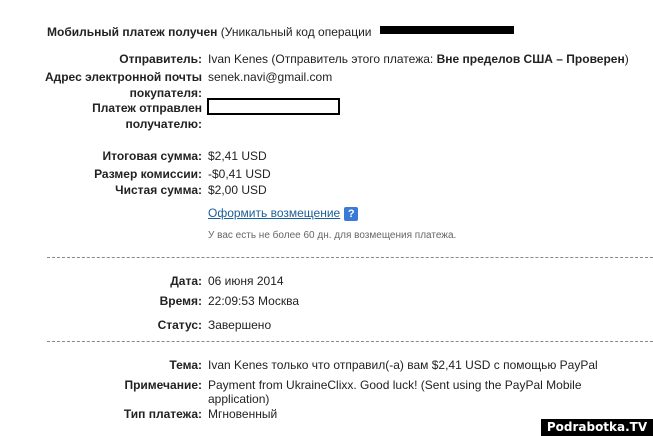  I want to click on fee-label: Размер комиссии:, so click(148, 174).